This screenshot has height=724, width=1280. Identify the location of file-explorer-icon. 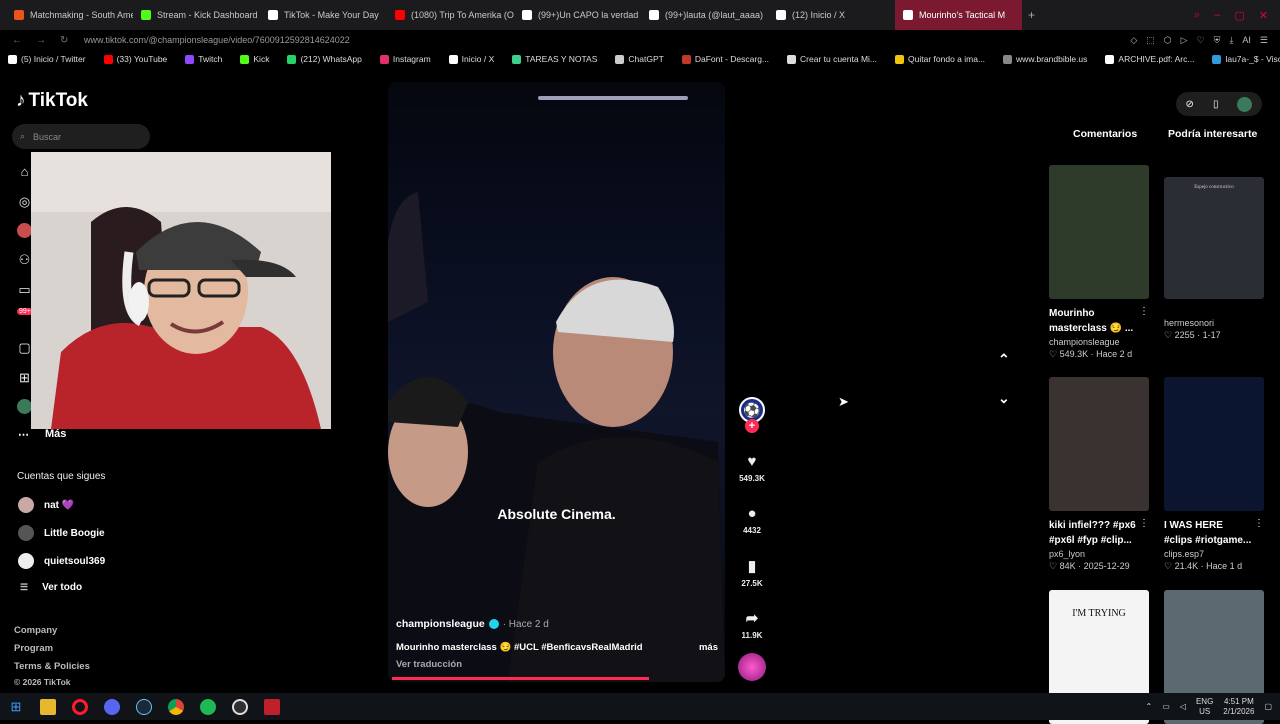
(48, 706).